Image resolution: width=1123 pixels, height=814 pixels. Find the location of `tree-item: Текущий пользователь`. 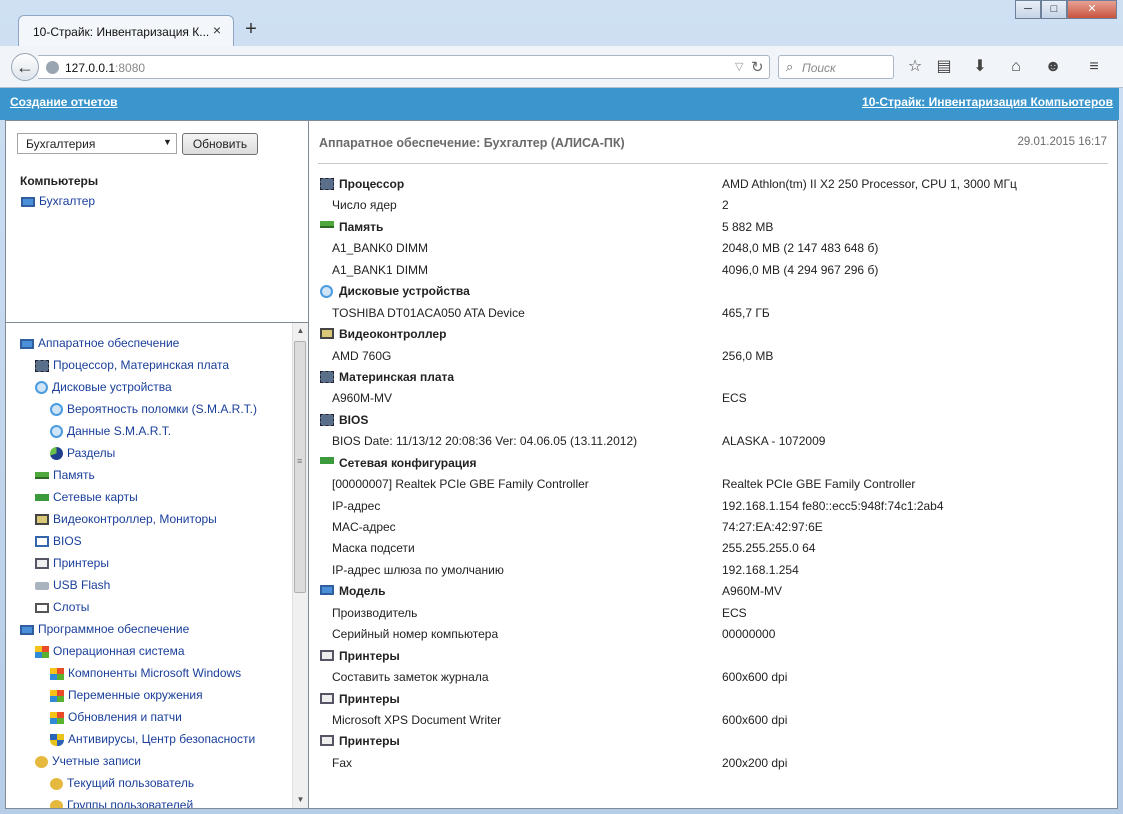

tree-item: Текущий пользователь is located at coordinates (122, 783).